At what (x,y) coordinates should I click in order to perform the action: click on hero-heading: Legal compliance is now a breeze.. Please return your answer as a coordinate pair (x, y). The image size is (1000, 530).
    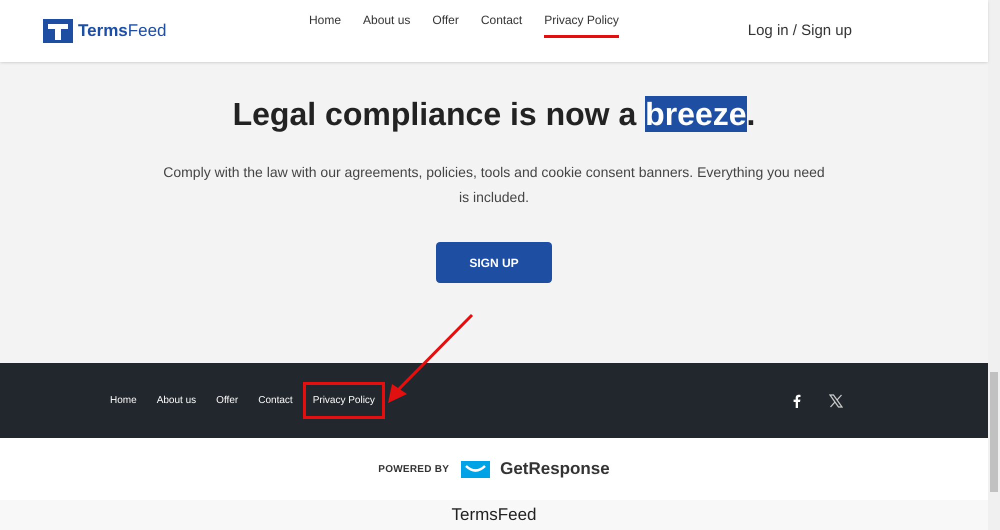
    Looking at the image, I should click on (494, 114).